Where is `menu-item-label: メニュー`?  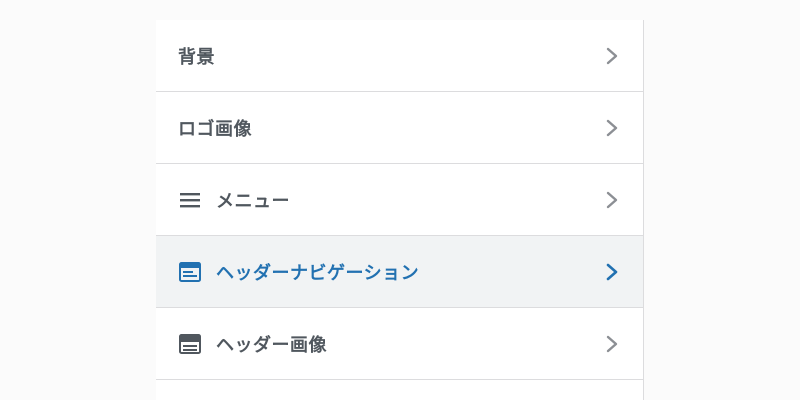
menu-item-label: メニュー is located at coordinates (253, 201).